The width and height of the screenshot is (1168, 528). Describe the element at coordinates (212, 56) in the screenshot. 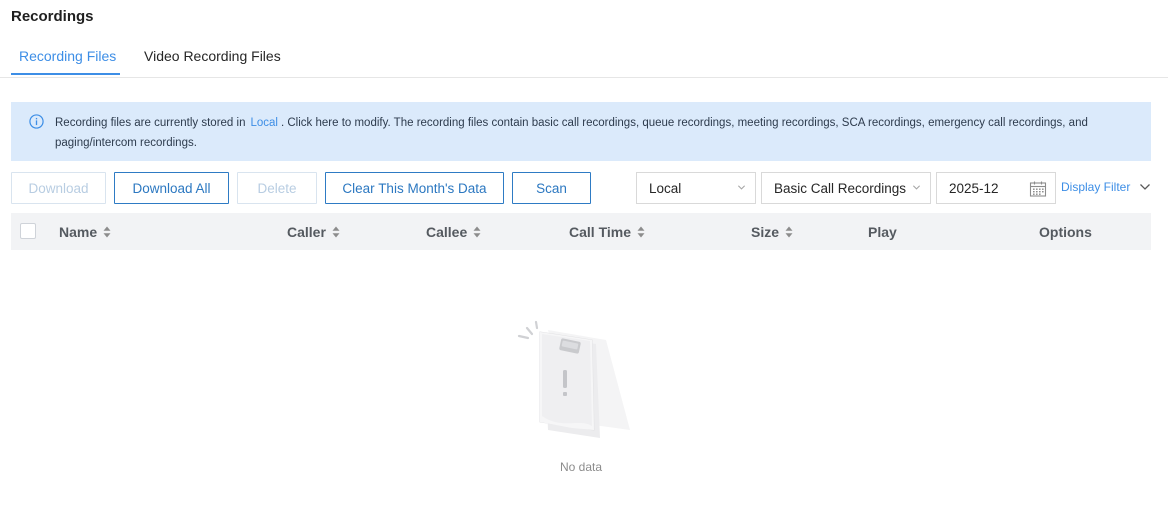

I see `tab-video-recording-files: Video Recording Files` at that location.